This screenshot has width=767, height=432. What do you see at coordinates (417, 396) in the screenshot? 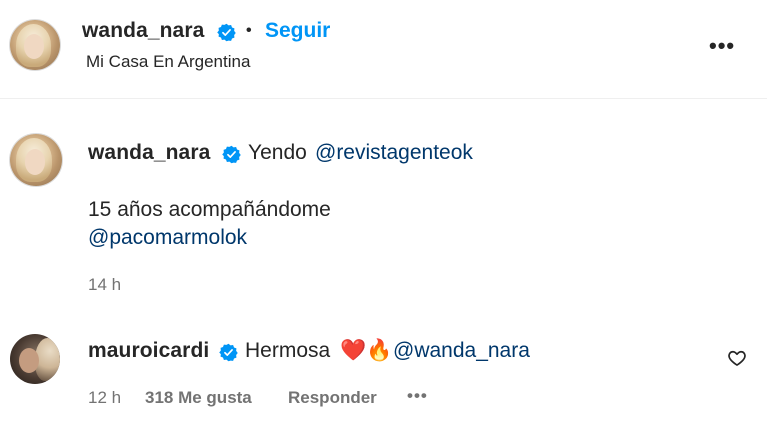
I see `comment-more-options-button: •••` at bounding box center [417, 396].